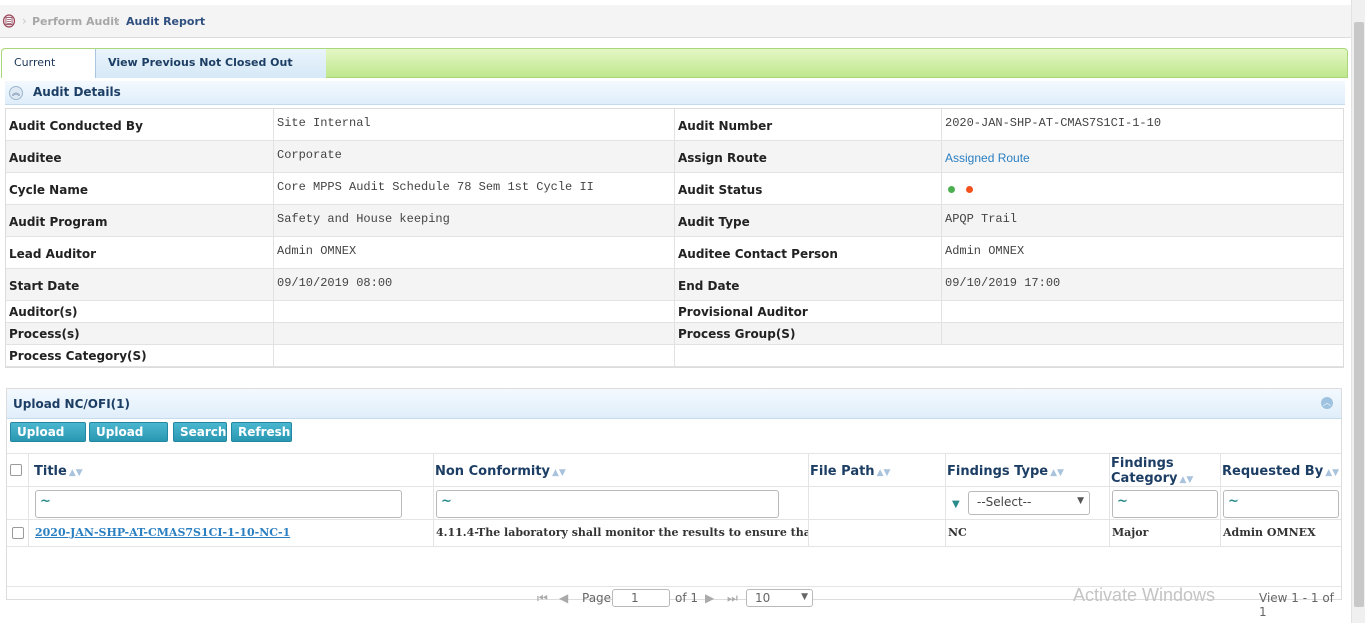 This screenshot has width=1365, height=623. I want to click on detail-label: Lead Auditor, so click(53, 254).